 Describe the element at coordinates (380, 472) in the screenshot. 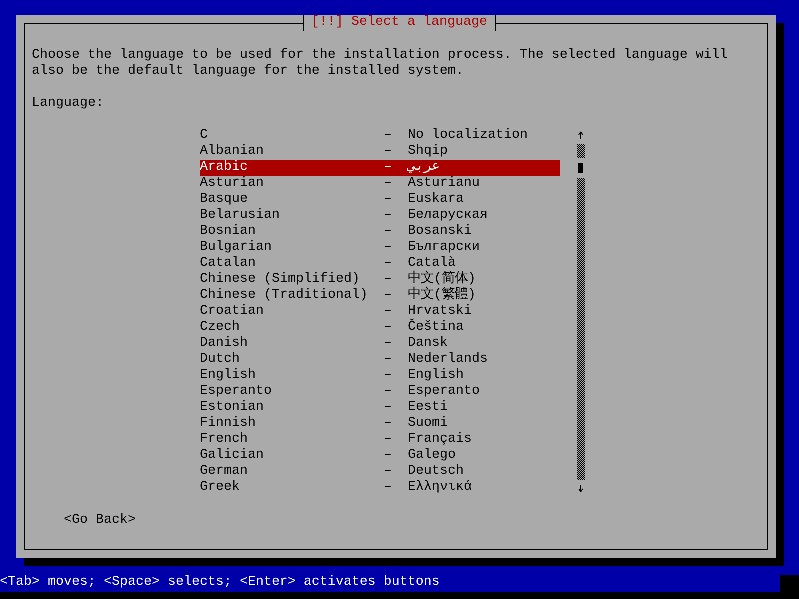

I see `language-option: German – Deutsch` at that location.